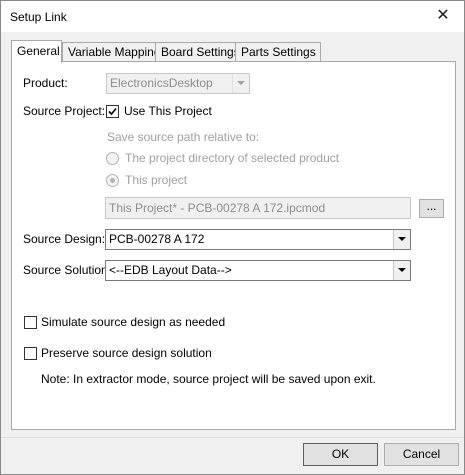 Image resolution: width=465 pixels, height=475 pixels. I want to click on simulate-label: Simulate source design as needed, so click(133, 322).